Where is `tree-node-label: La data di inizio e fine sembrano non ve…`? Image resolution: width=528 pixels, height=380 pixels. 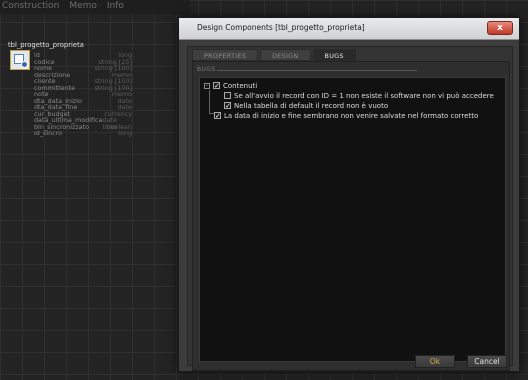 tree-node-label: La data di inizio e fine sembrano non ve… is located at coordinates (351, 115).